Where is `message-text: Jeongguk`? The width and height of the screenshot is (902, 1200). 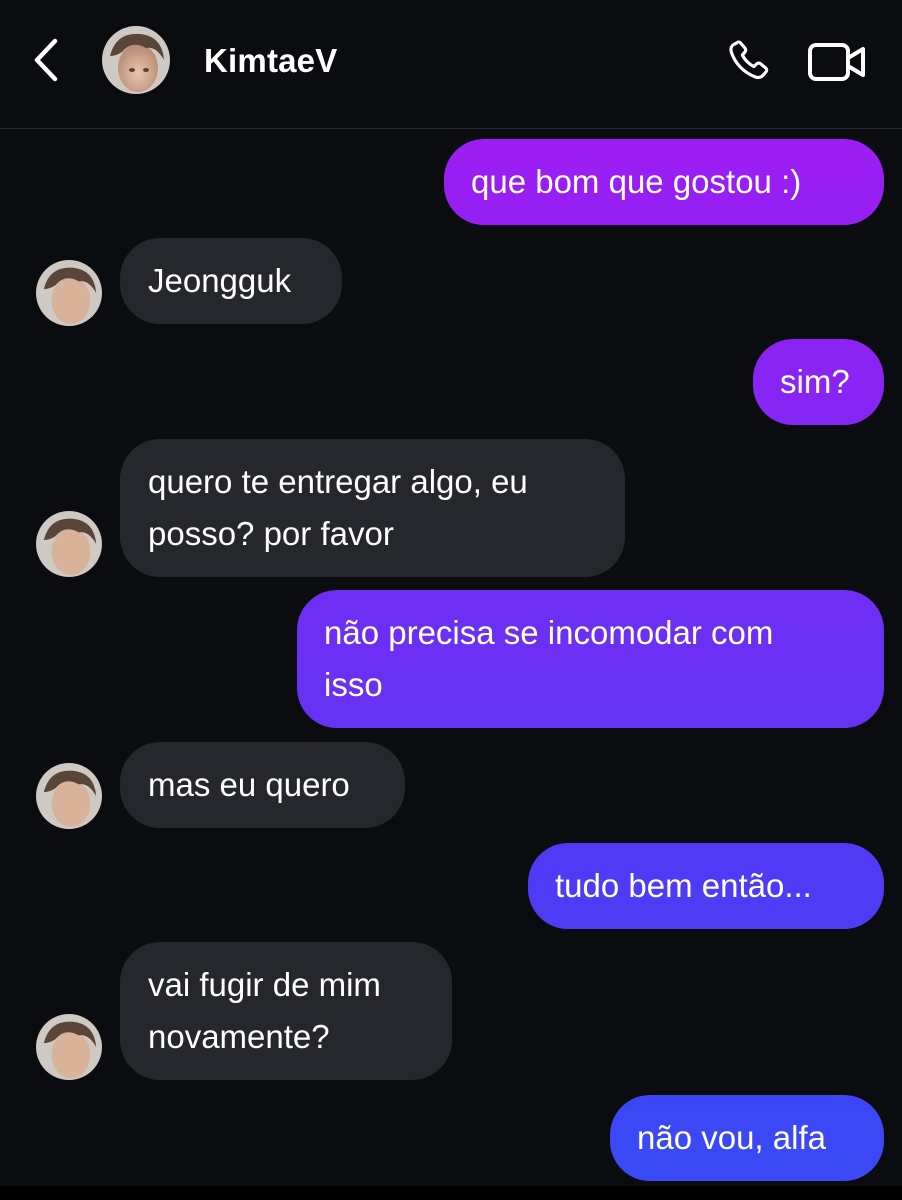
message-text: Jeongguk is located at coordinates (220, 280).